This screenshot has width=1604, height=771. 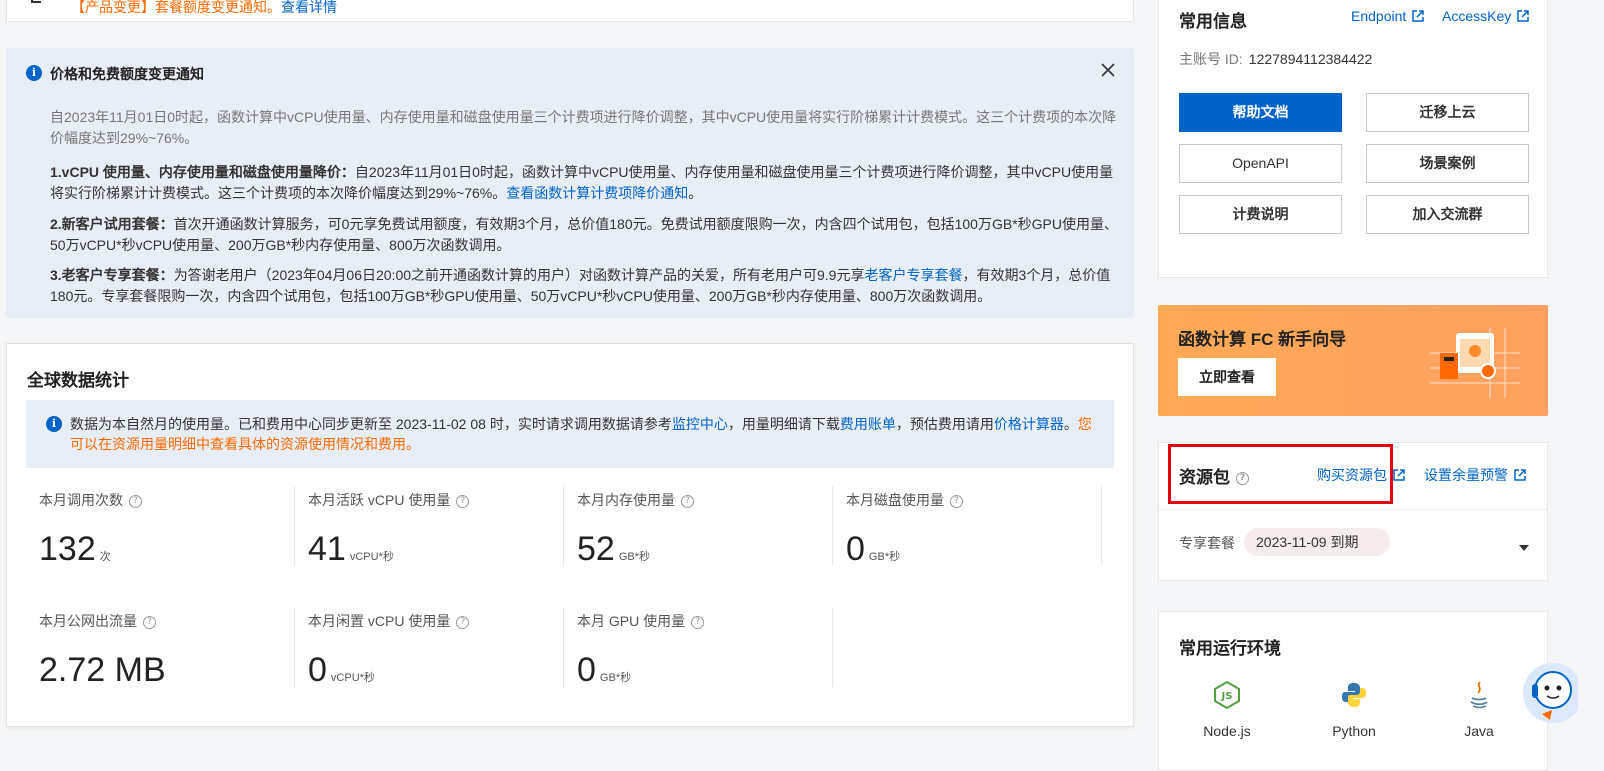 I want to click on runtime-nodejs: JS Node.js, so click(x=1227, y=709).